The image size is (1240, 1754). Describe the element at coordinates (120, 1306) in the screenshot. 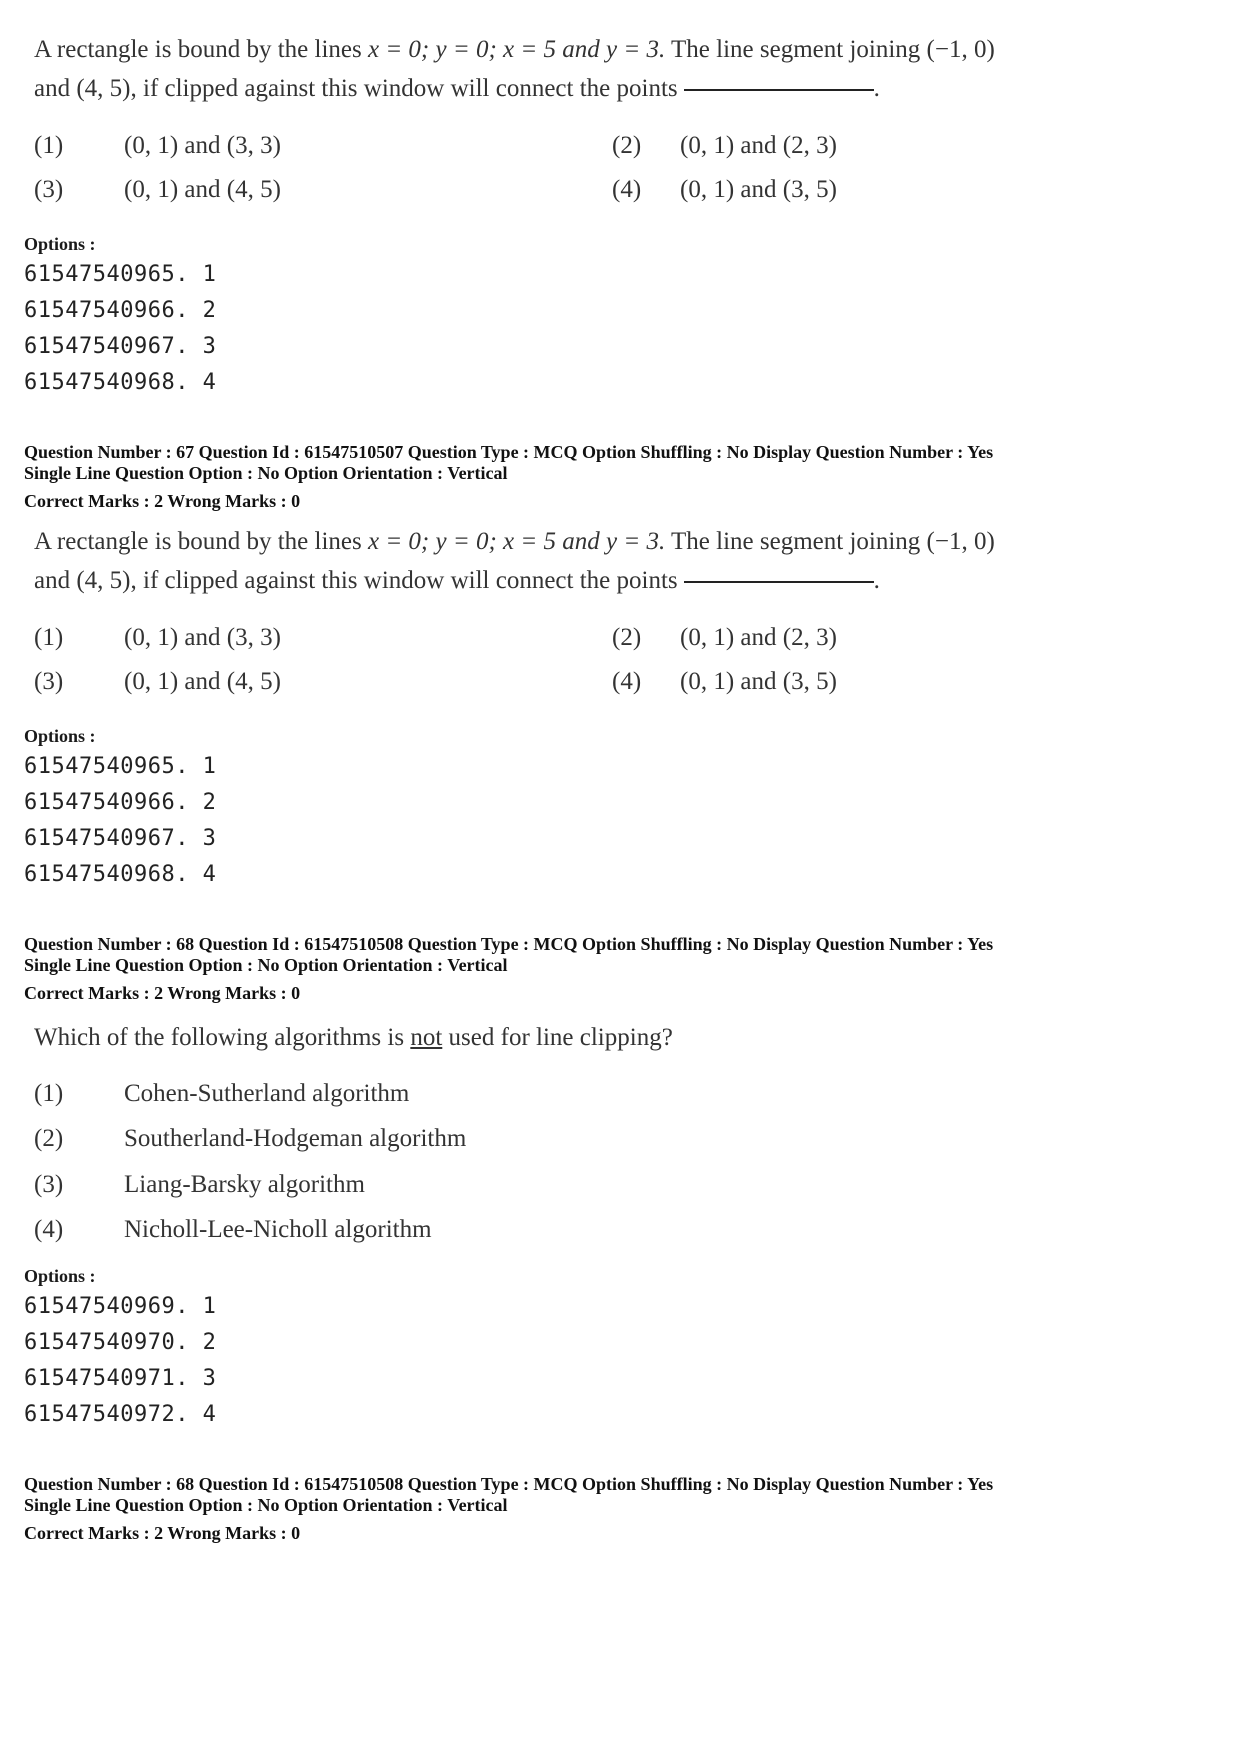

I see `option-id: 61547540969. 1` at that location.